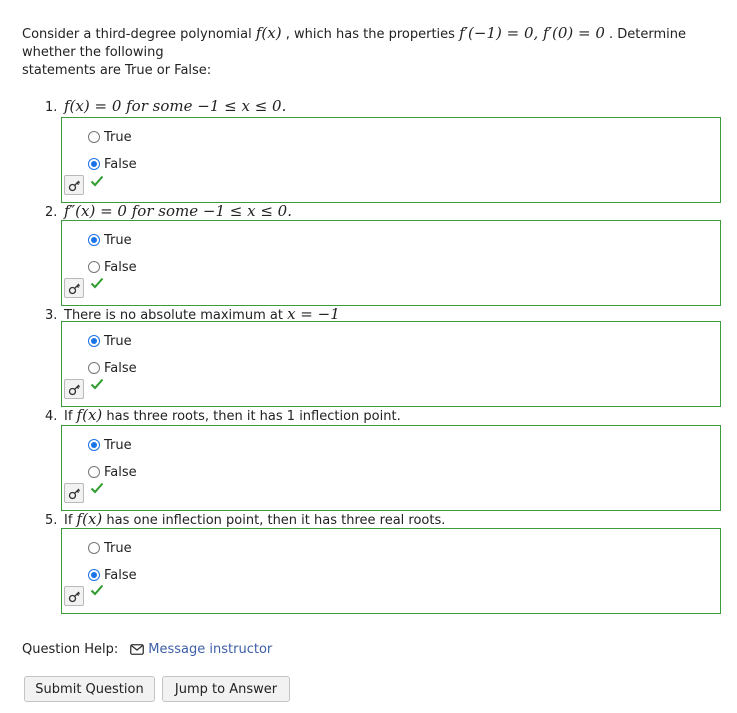  I want to click on question-help: Question Help: Message instructor, so click(147, 649).